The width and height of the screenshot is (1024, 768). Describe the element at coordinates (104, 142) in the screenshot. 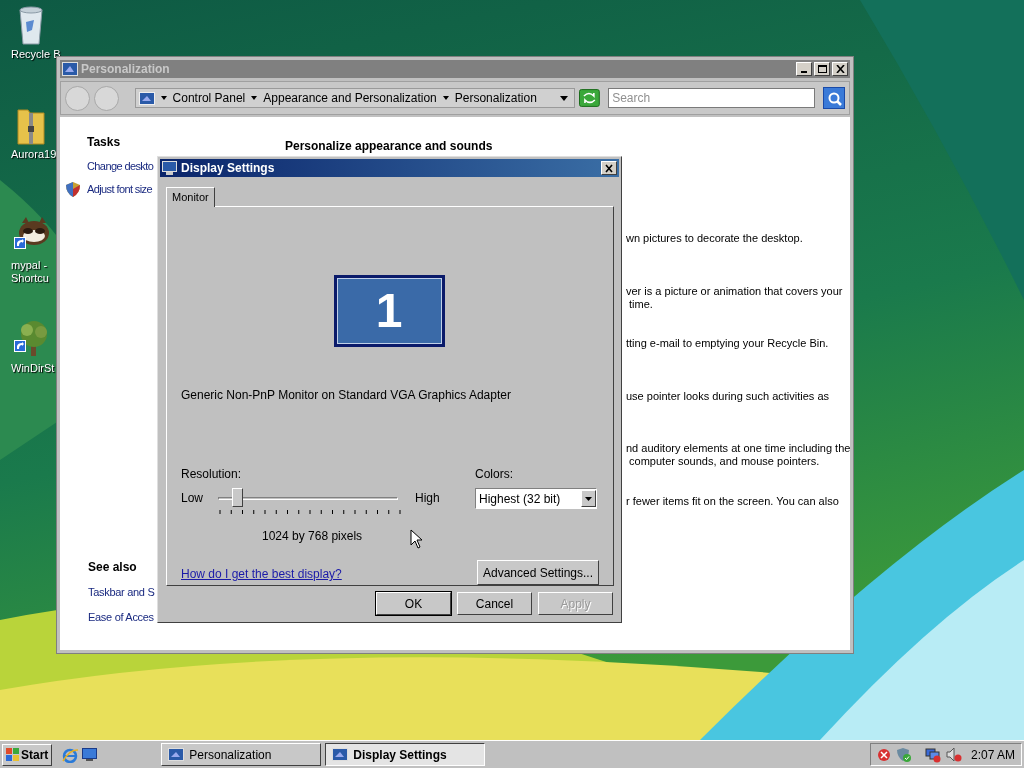

I see `section-heading: Tasks` at that location.